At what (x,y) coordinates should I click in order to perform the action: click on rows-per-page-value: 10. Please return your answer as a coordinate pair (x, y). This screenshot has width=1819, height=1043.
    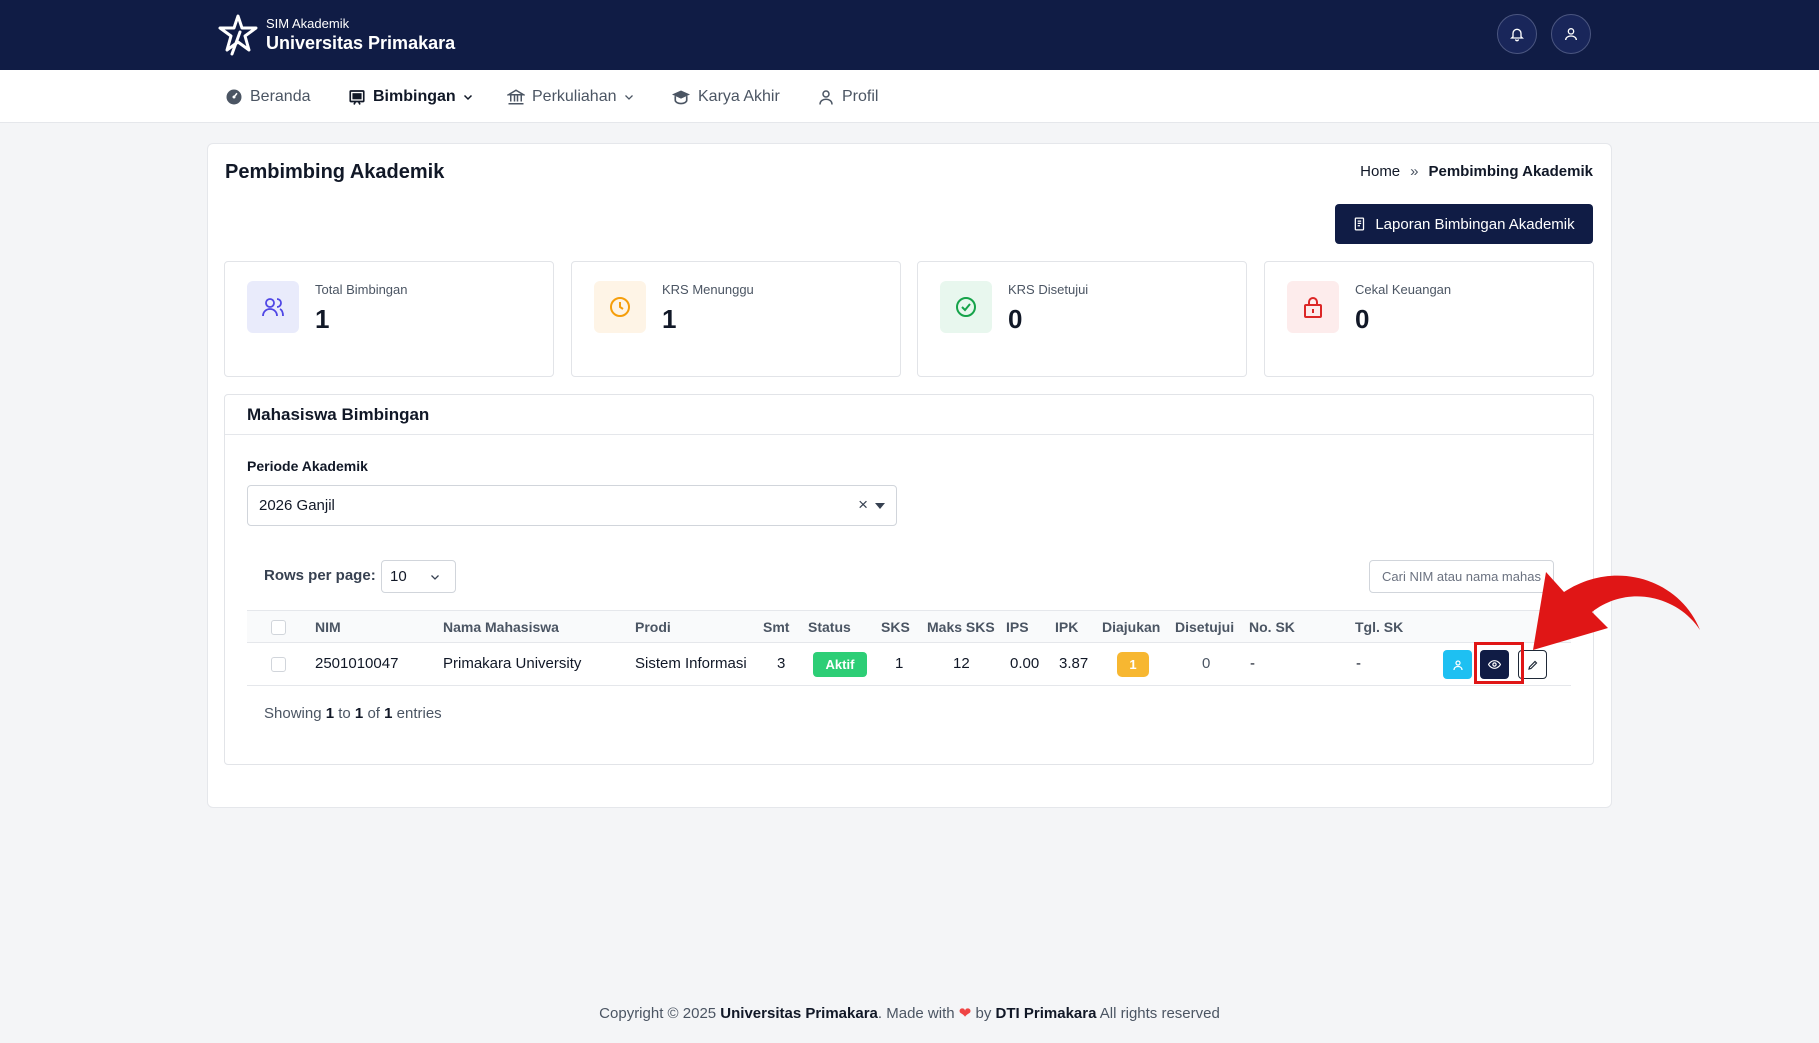
    Looking at the image, I should click on (398, 576).